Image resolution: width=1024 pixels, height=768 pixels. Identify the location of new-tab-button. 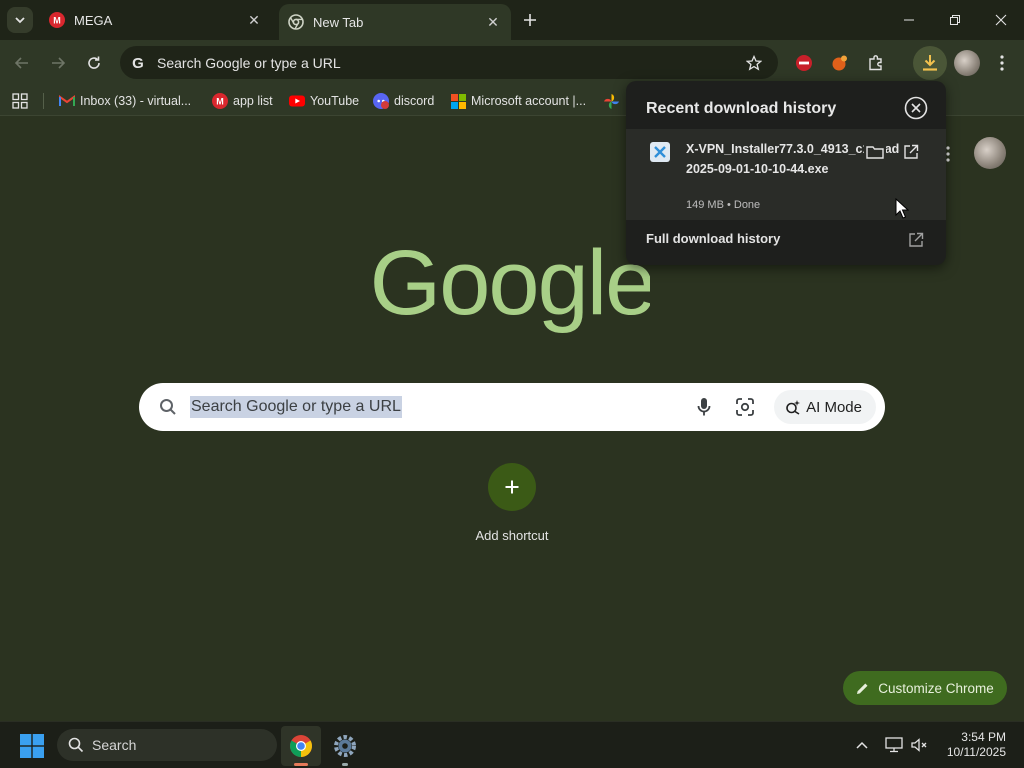
(530, 20).